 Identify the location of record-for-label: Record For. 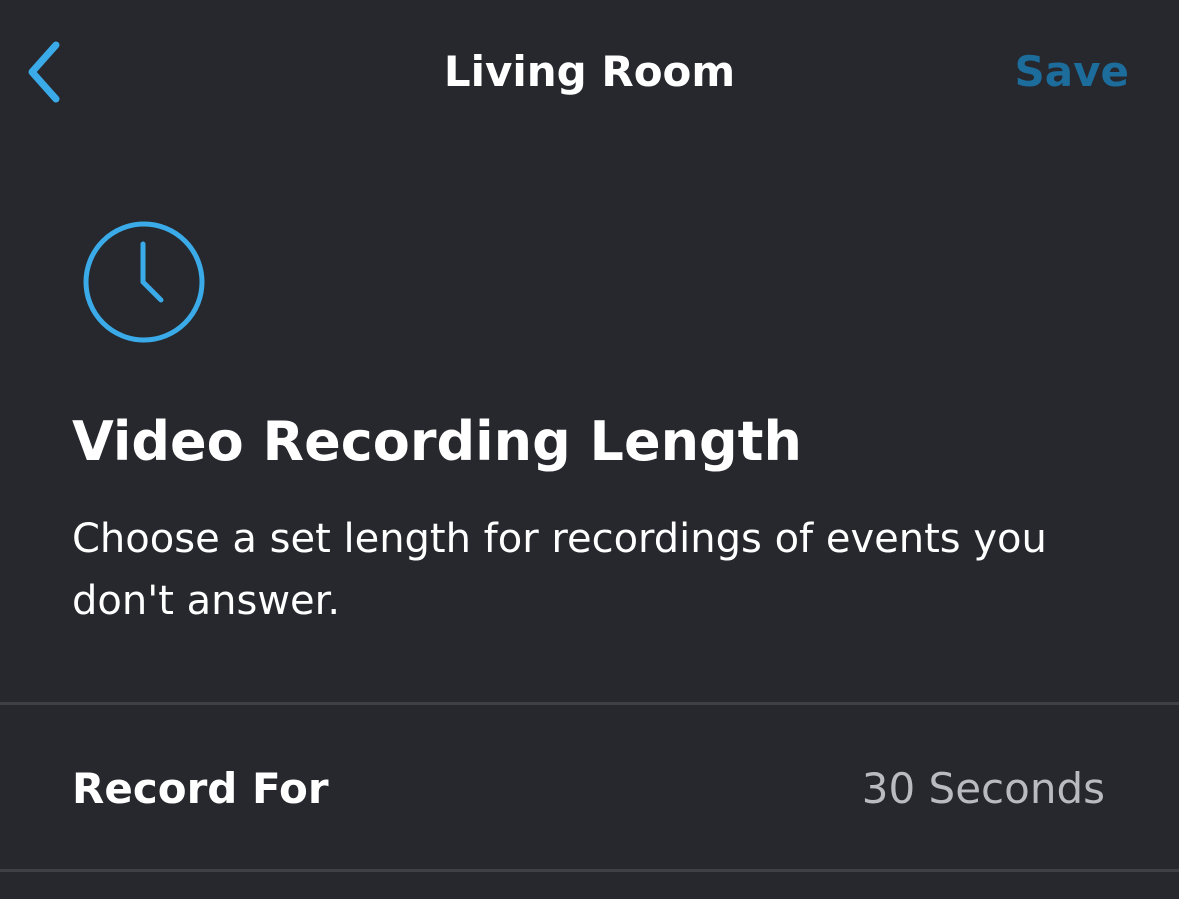
(200, 788).